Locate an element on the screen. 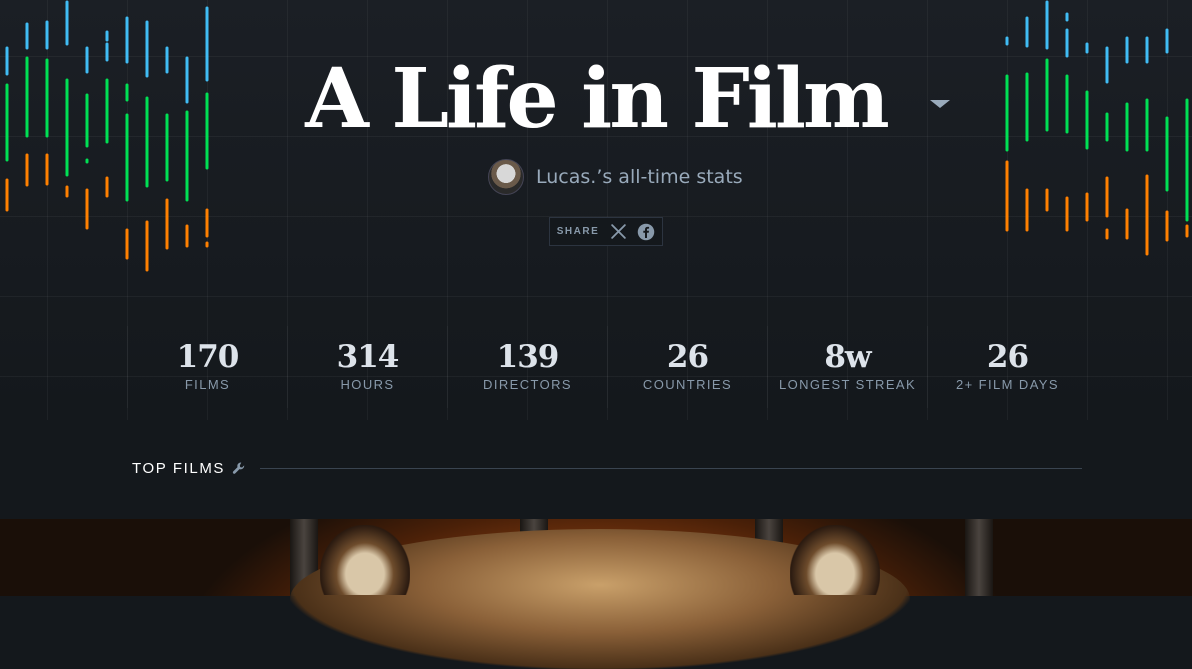 This screenshot has height=669, width=1192. stat-countries: 26 COUNTRIES is located at coordinates (687, 367).